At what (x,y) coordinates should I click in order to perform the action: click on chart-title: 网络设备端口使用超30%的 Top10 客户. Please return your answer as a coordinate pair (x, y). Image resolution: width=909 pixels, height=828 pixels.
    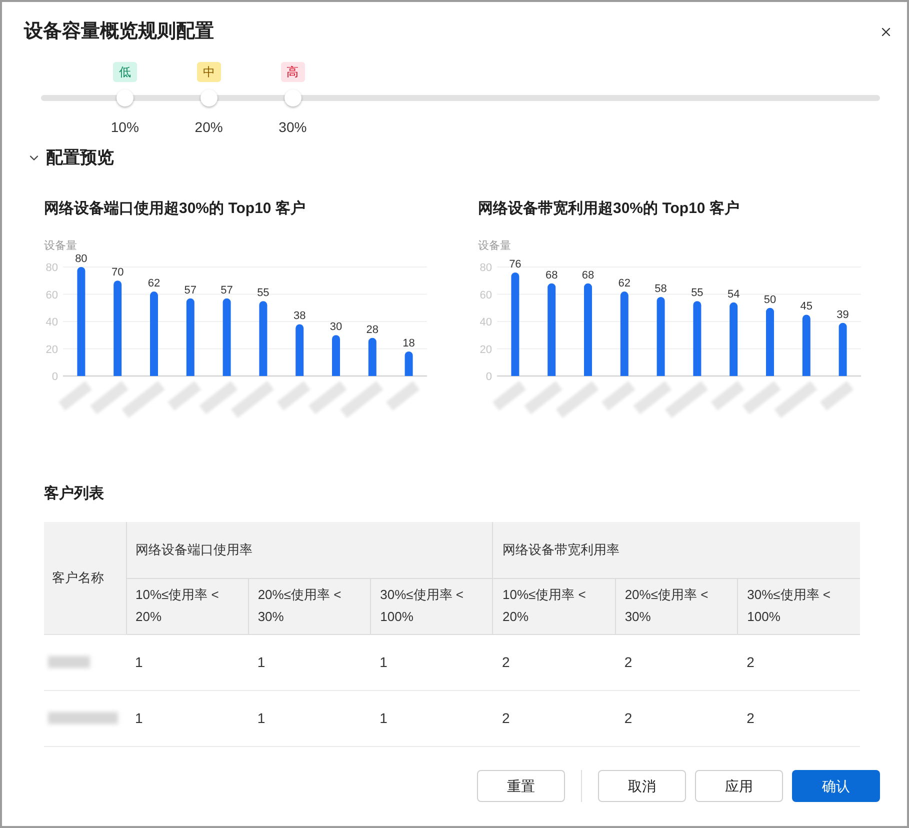
    Looking at the image, I should click on (175, 209).